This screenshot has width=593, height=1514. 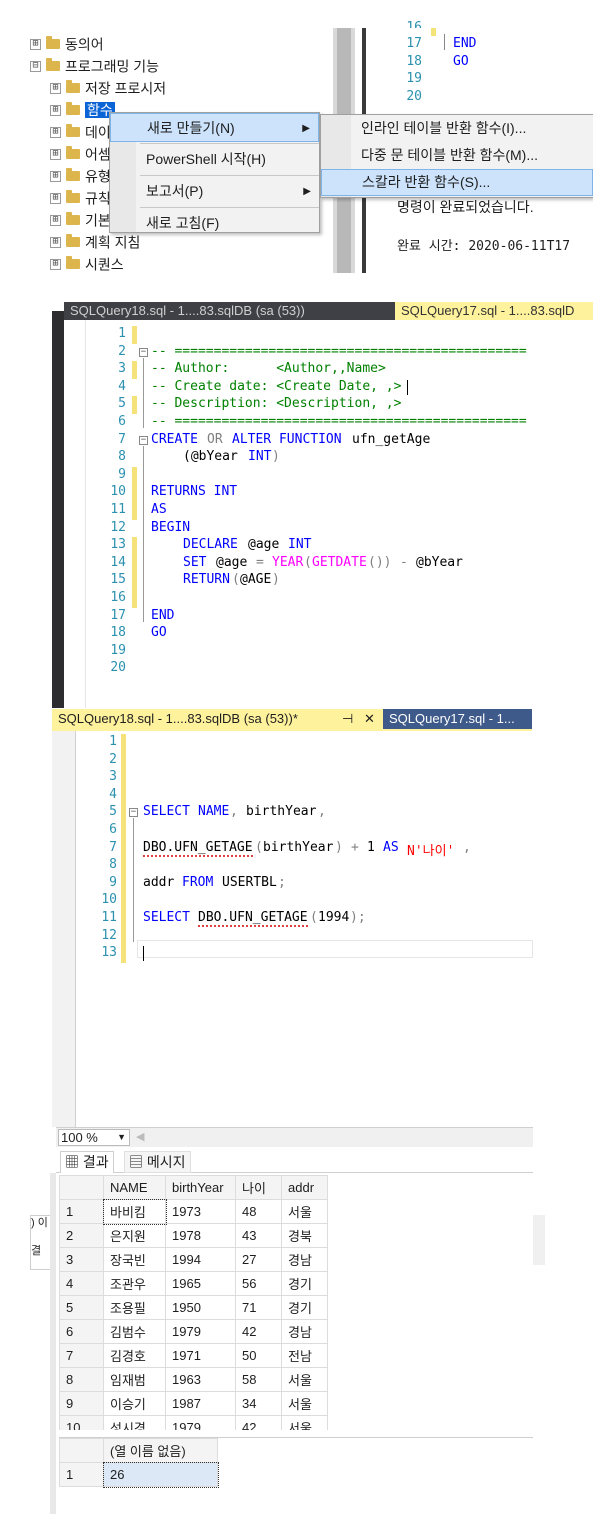 What do you see at coordinates (140, 1136) in the screenshot?
I see `scroll-left-icon: ◀` at bounding box center [140, 1136].